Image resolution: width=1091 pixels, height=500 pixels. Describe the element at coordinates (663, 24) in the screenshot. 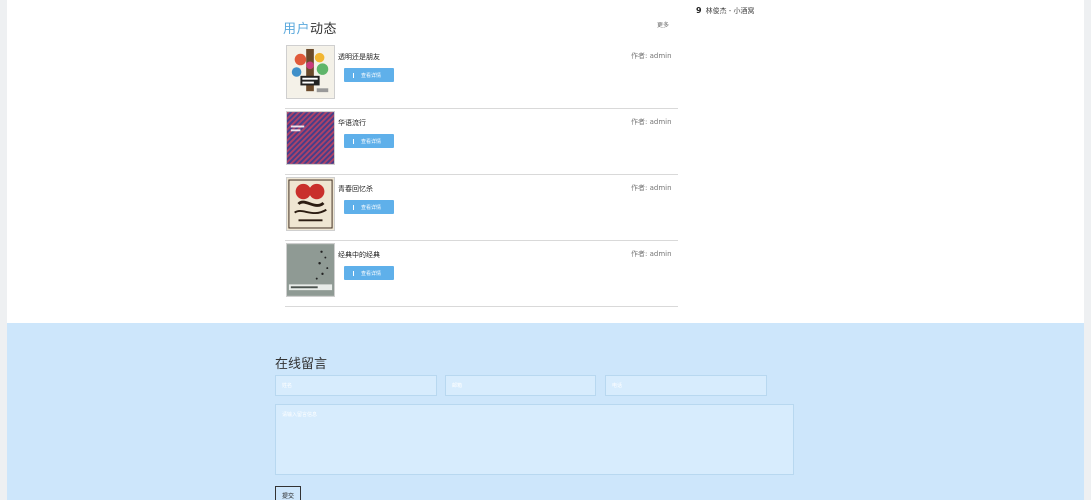

I see `more-link: 更多` at that location.